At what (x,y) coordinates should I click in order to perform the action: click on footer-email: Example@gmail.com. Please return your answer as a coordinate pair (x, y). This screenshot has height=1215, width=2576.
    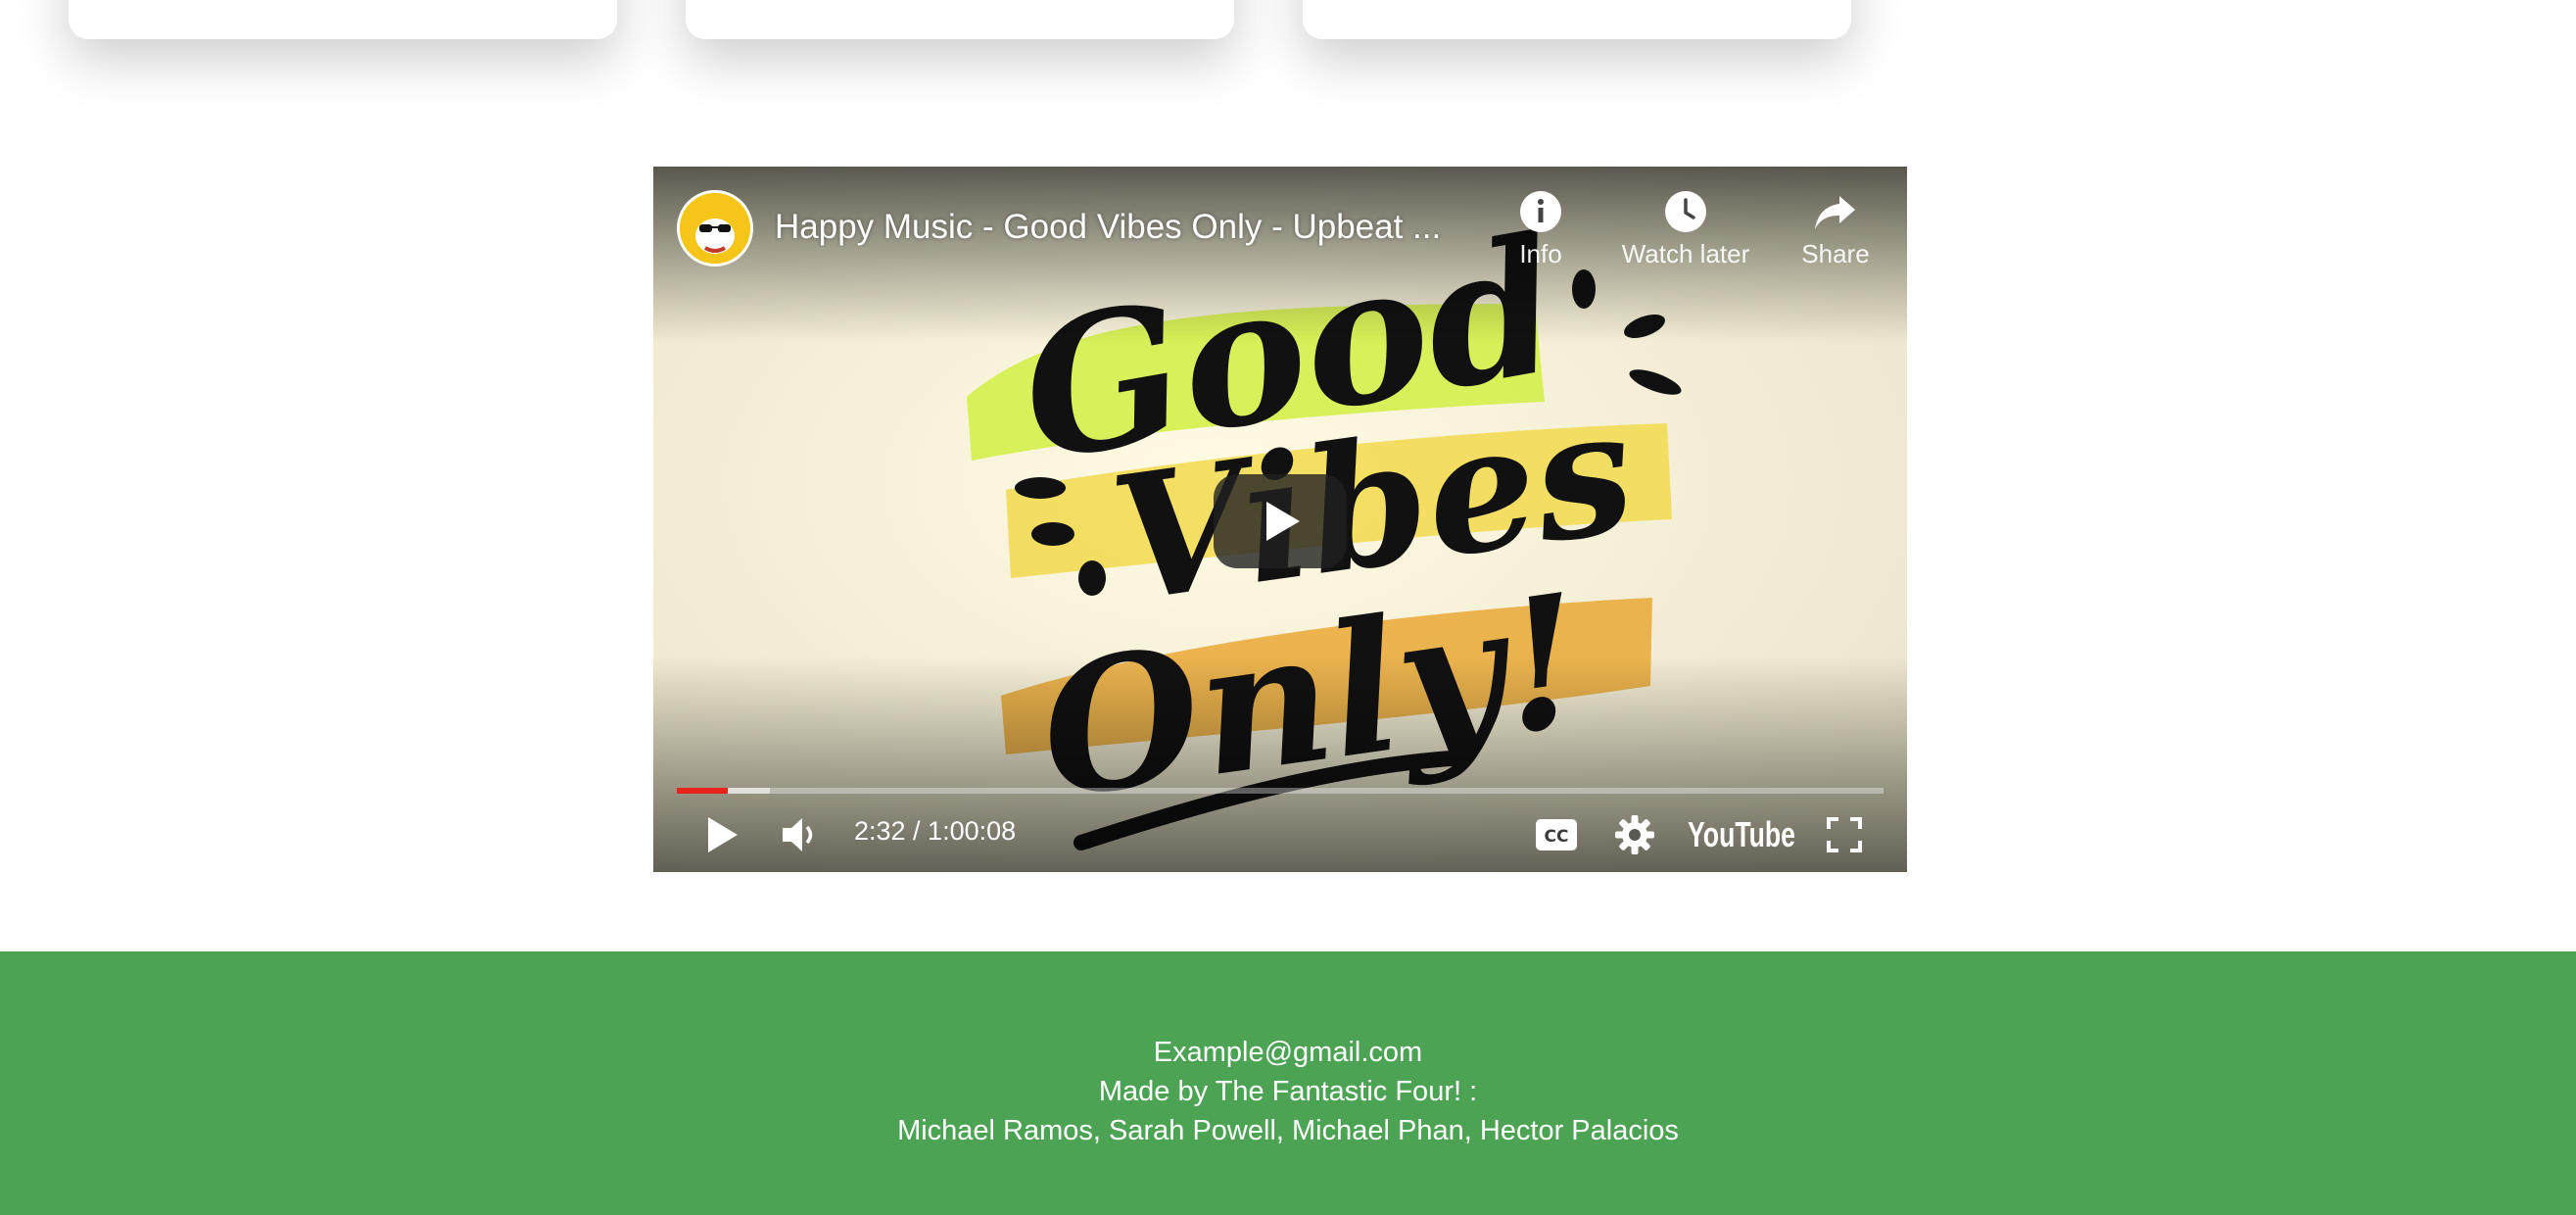
    Looking at the image, I should click on (1288, 1052).